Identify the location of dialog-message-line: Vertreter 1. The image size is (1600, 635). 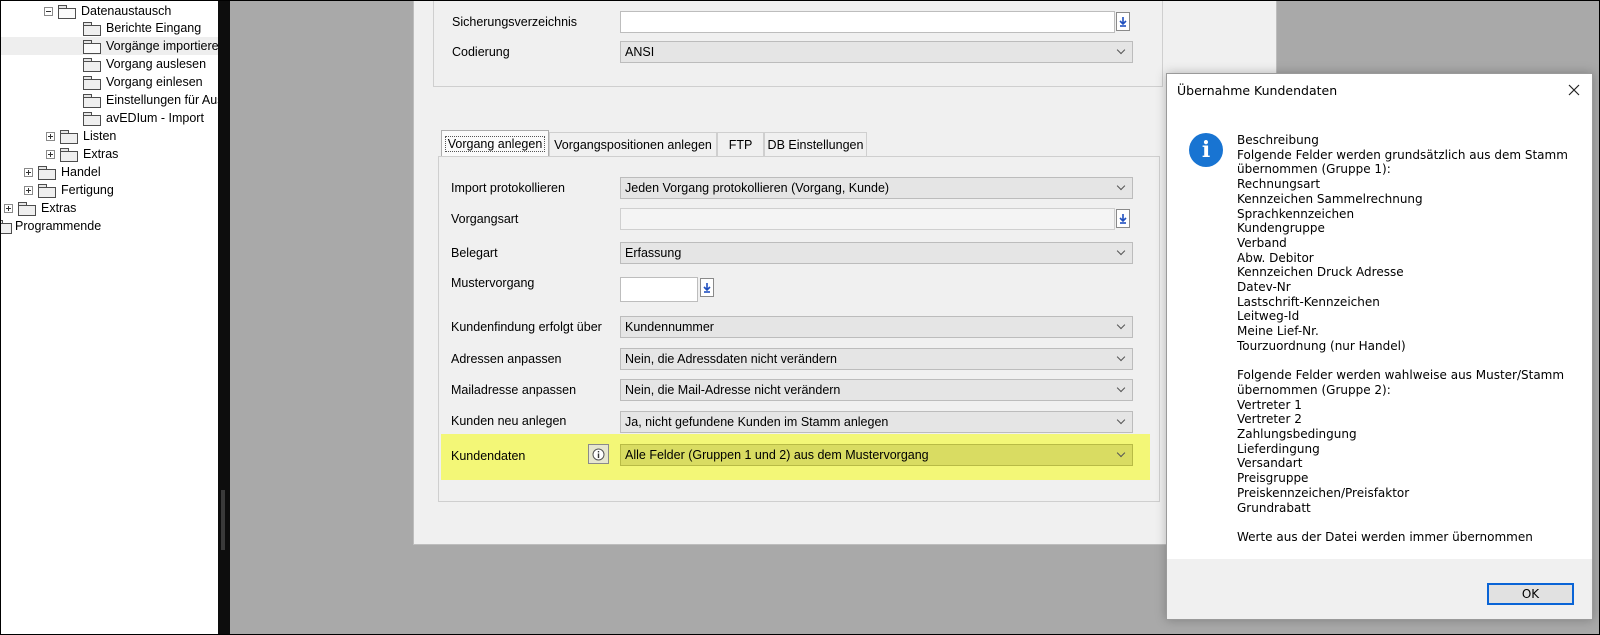
(1269, 404).